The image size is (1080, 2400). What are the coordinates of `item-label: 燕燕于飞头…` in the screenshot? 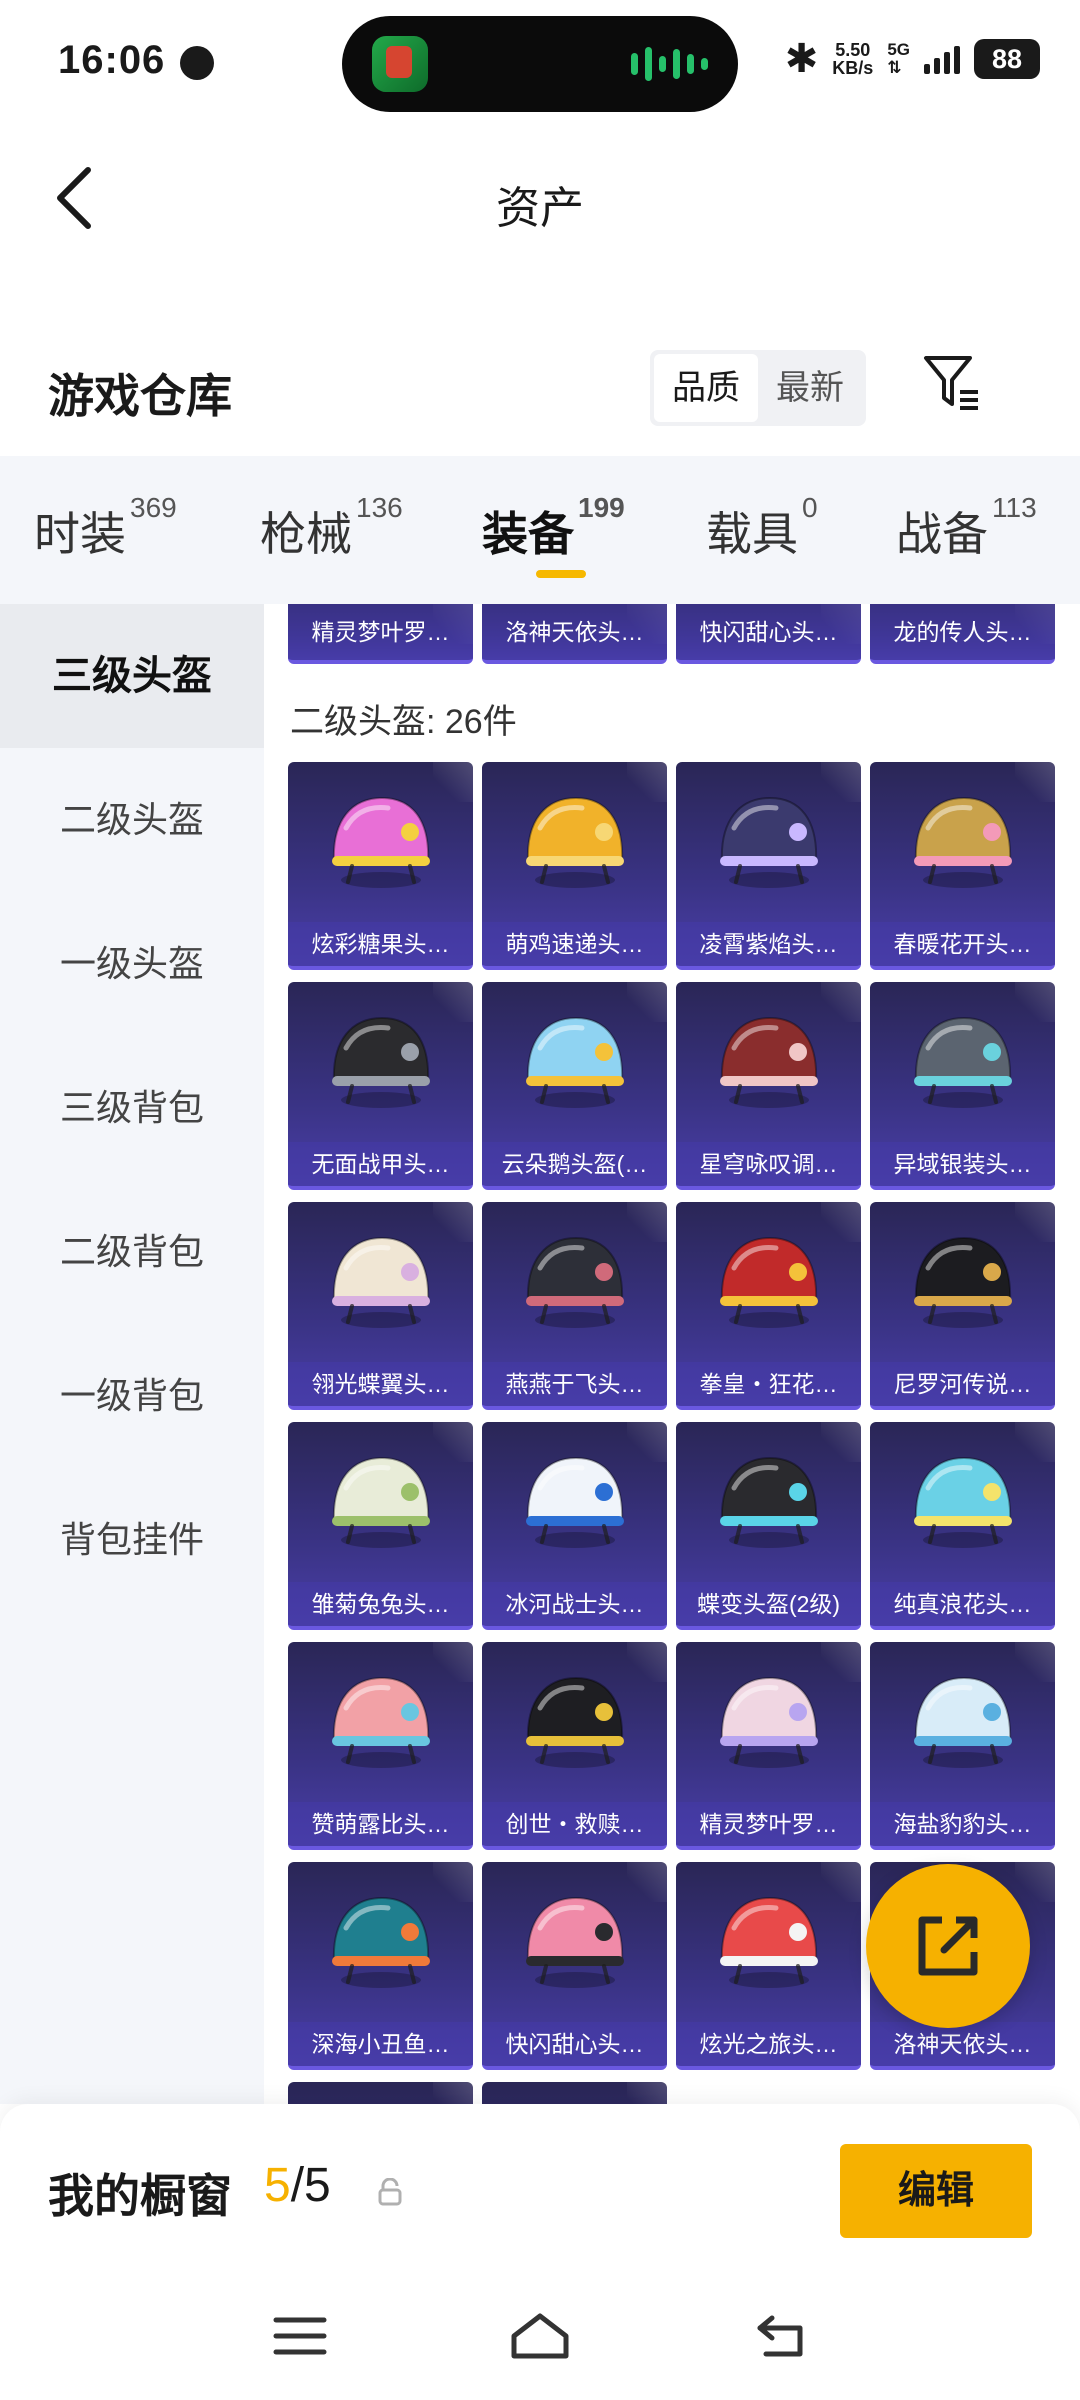 It's located at (574, 1384).